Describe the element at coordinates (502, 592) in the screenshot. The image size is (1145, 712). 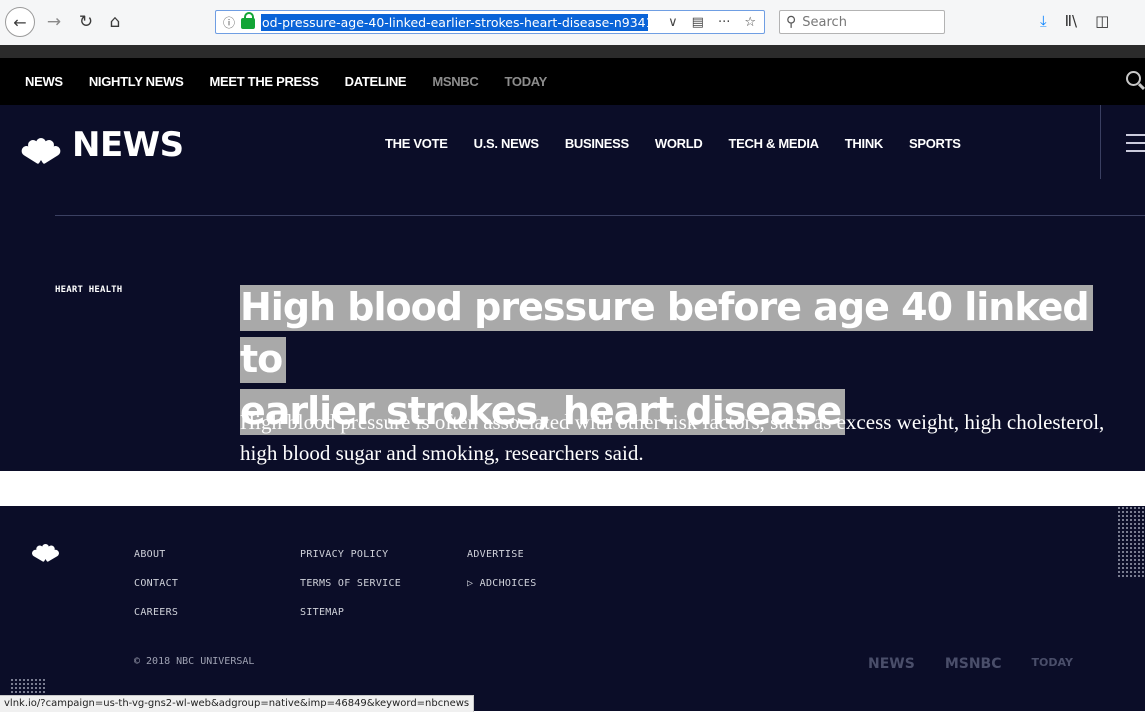
I see `footer-link-adchoices: ▷ ADCHOICES` at that location.